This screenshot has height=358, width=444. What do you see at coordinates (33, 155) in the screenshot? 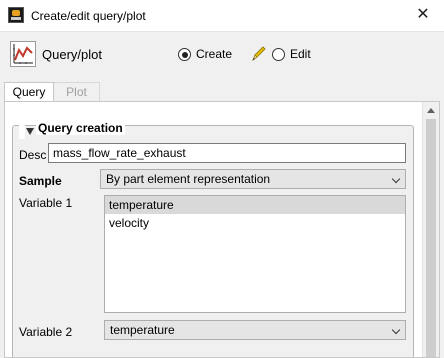
I see `desc-label: Desc` at bounding box center [33, 155].